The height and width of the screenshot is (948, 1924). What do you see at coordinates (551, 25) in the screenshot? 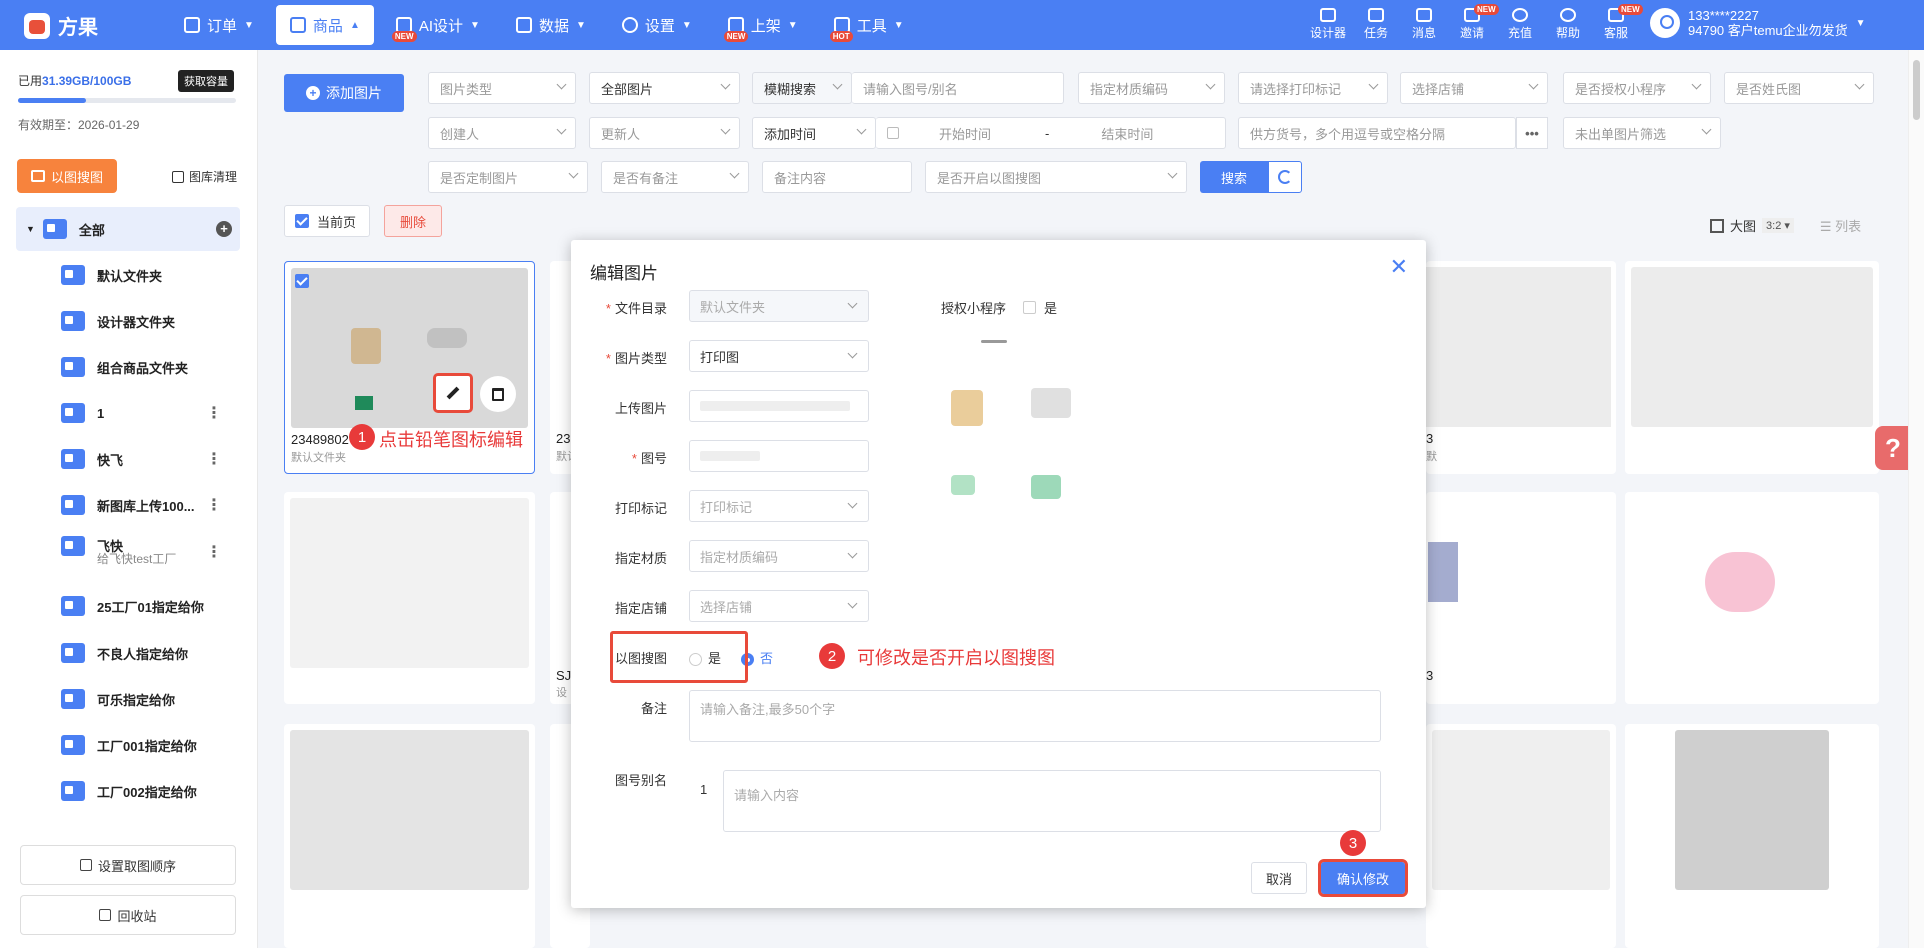
I see `nav-data: 数据 ▼` at bounding box center [551, 25].